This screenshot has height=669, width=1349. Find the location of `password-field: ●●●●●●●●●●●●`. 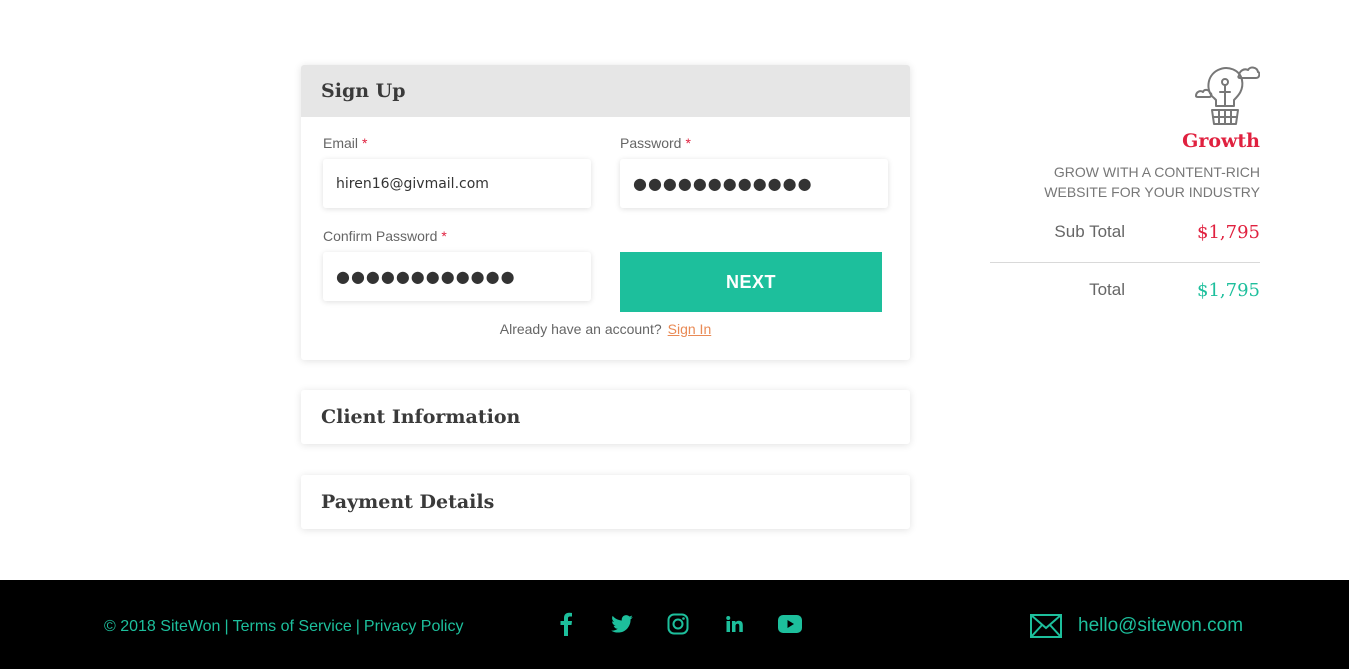

password-field: ●●●●●●●●●●●● is located at coordinates (754, 183).